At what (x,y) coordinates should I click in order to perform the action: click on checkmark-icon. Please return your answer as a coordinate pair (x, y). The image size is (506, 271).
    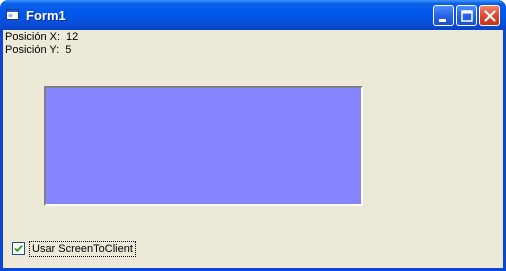
    Looking at the image, I should click on (18, 249).